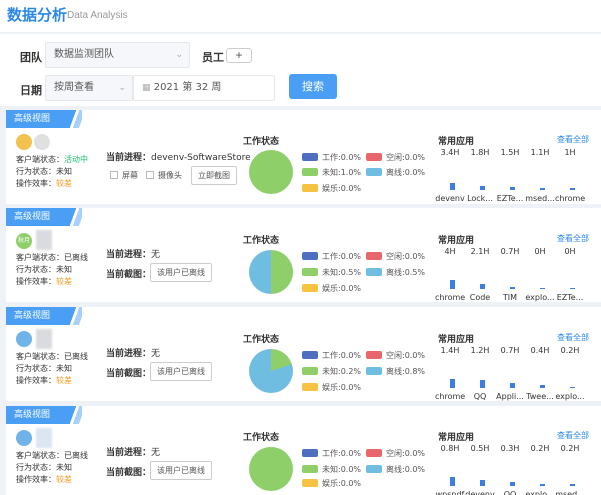  I want to click on search-button: 搜索, so click(313, 86).